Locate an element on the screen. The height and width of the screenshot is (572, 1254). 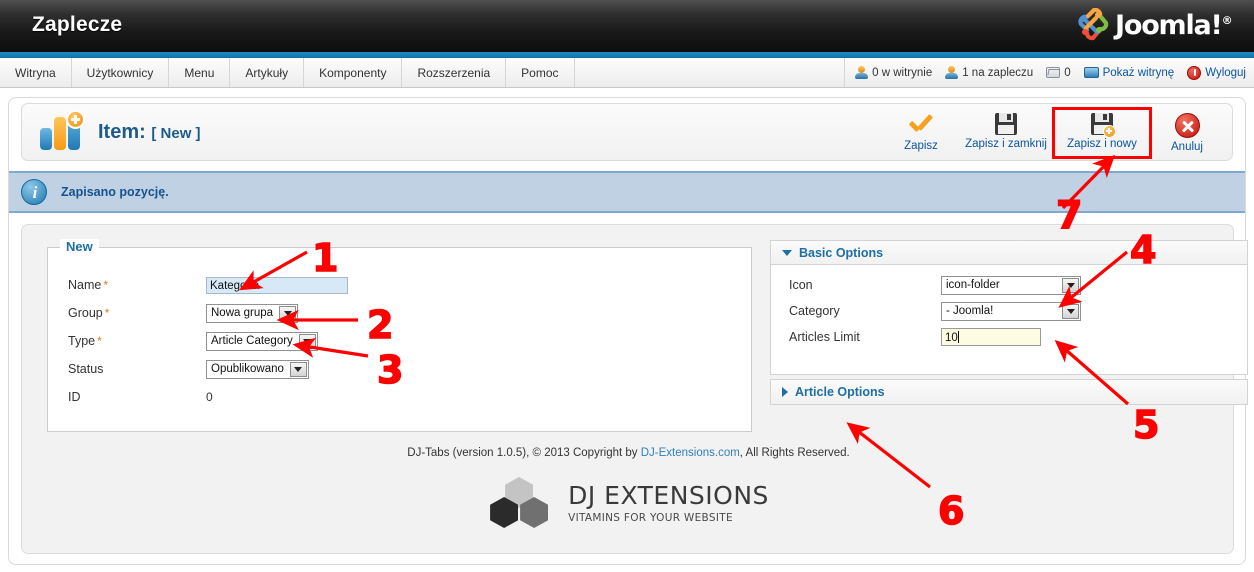
joomla-wordmark: Joomla!® is located at coordinates (1174, 25).